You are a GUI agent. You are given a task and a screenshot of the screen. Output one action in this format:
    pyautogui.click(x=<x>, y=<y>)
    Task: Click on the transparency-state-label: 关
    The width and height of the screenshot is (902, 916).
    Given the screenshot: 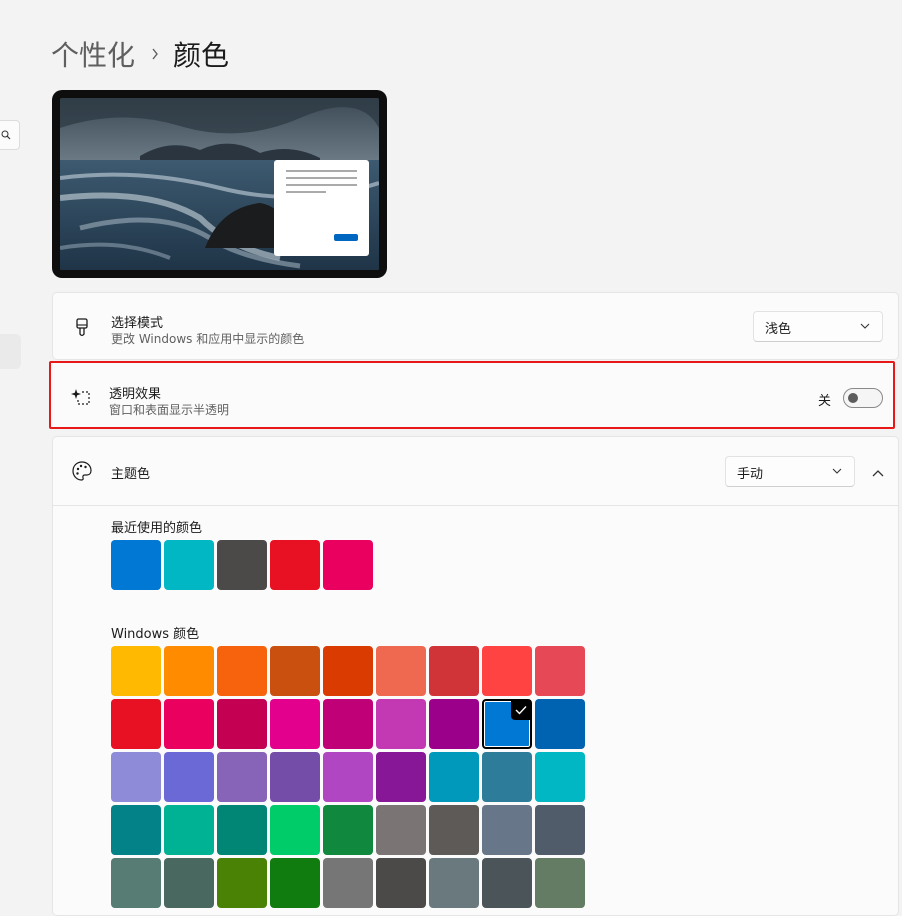 What is the action you would take?
    pyautogui.click(x=824, y=401)
    